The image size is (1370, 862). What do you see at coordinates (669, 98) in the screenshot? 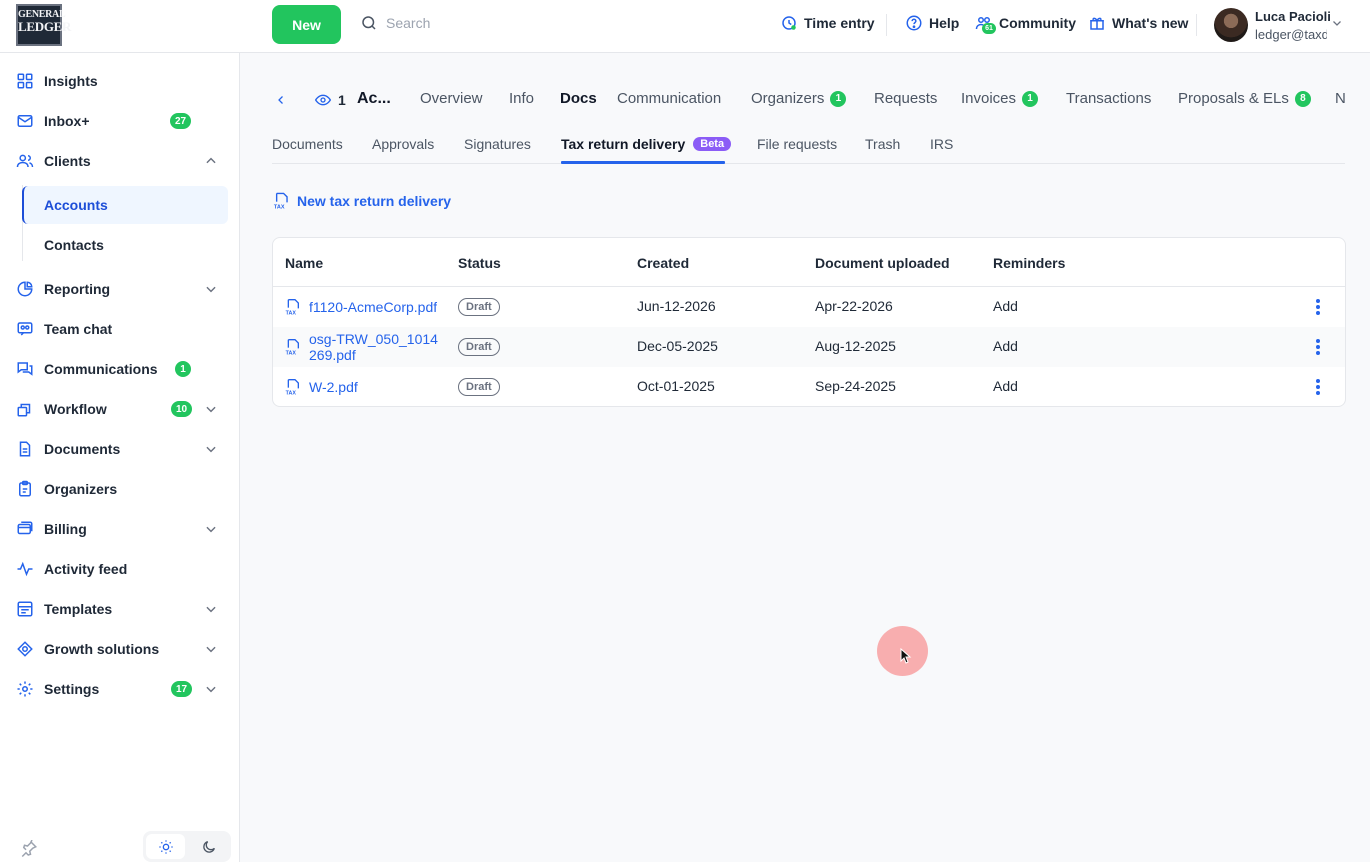
I see `tab-communication: Communication` at bounding box center [669, 98].